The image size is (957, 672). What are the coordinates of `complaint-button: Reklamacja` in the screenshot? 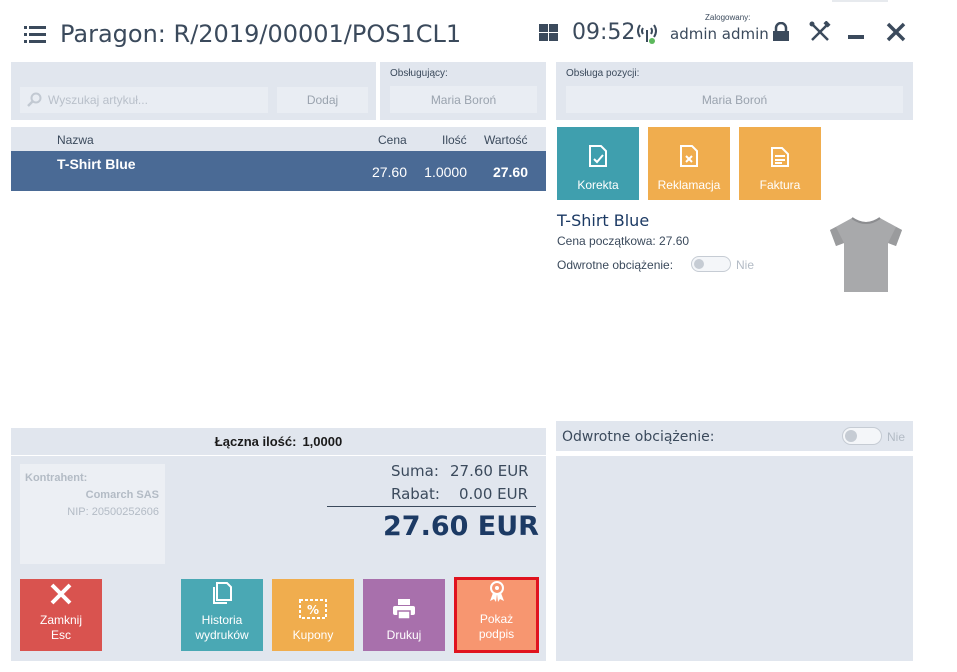 It's located at (689, 163).